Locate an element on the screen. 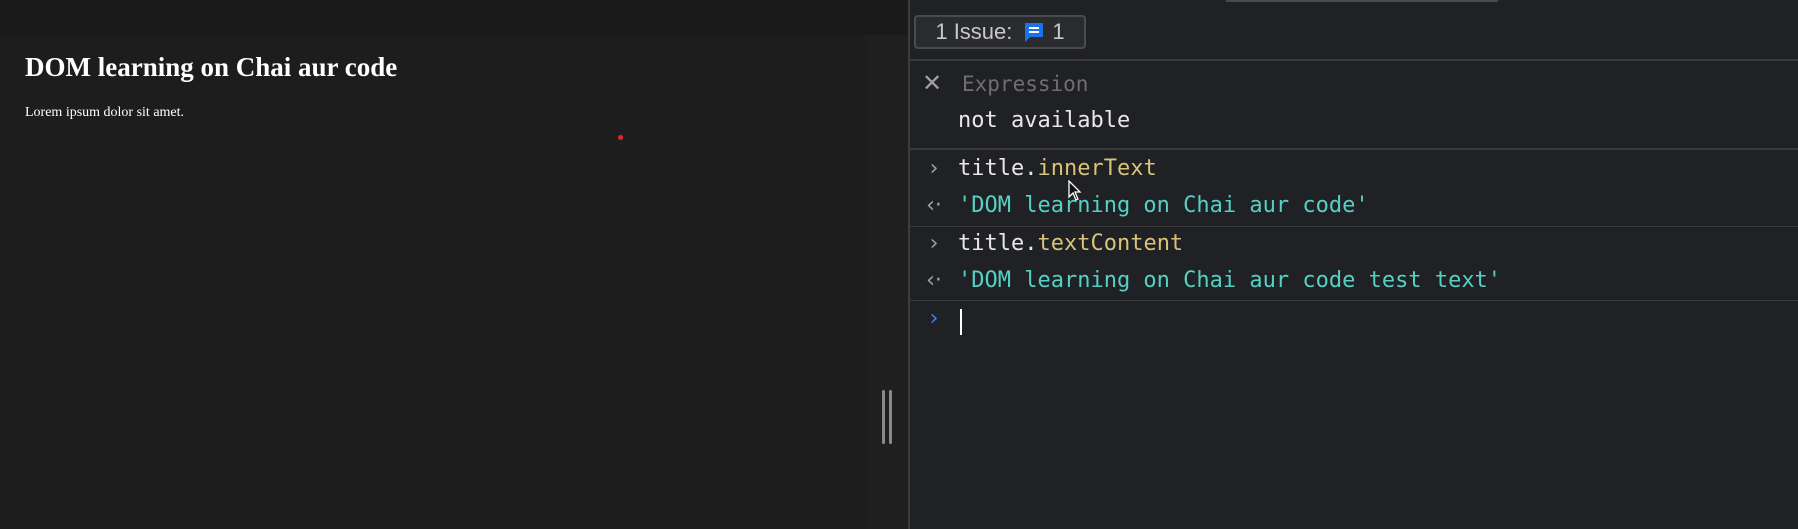 Image resolution: width=1798 pixels, height=529 pixels. issues-button: 1 Issue: 1 is located at coordinates (1000, 32).